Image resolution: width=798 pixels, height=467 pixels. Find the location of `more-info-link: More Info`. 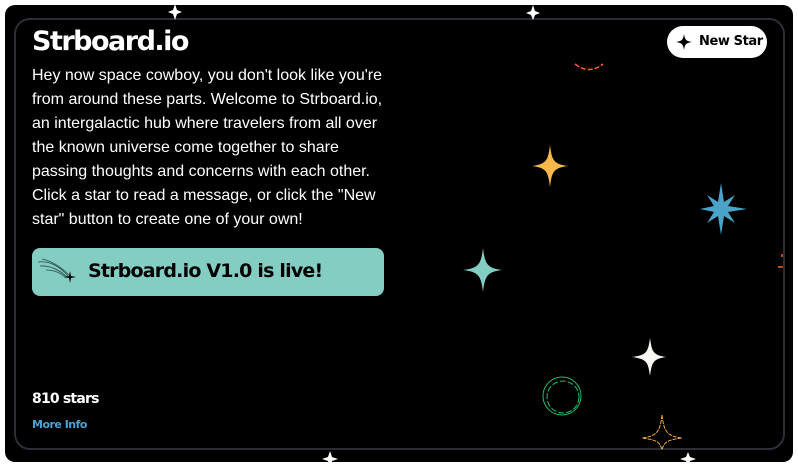

more-info-link: More Info is located at coordinates (60, 424).